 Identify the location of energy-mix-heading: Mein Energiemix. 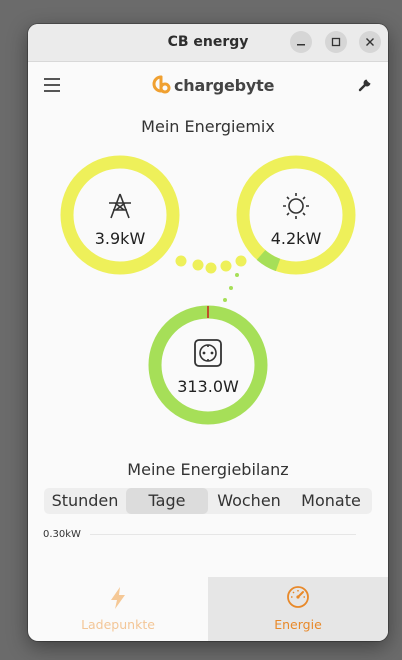
(208, 126).